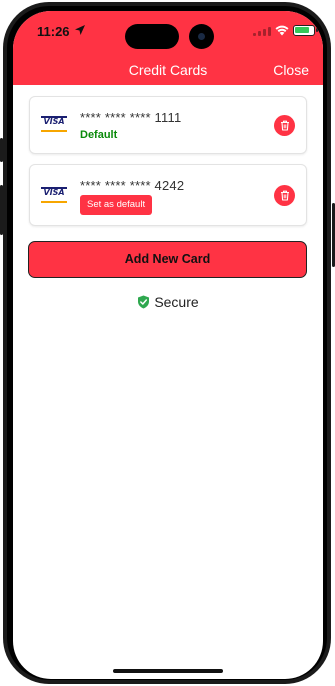 This screenshot has width=335, height=686. Describe the element at coordinates (262, 31) in the screenshot. I see `cellular-signal-icon` at that location.